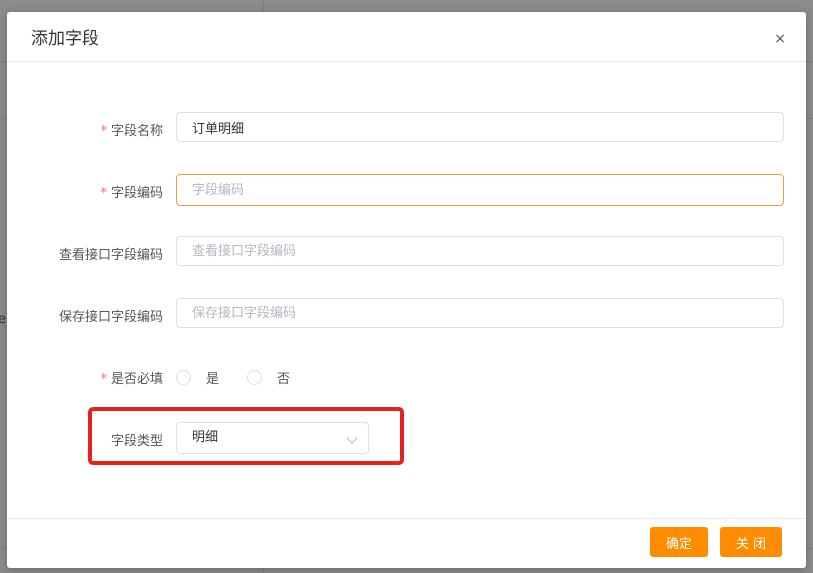  What do you see at coordinates (110, 255) in the screenshot?
I see `view-api-code-label: 查看接口字段编码` at bounding box center [110, 255].